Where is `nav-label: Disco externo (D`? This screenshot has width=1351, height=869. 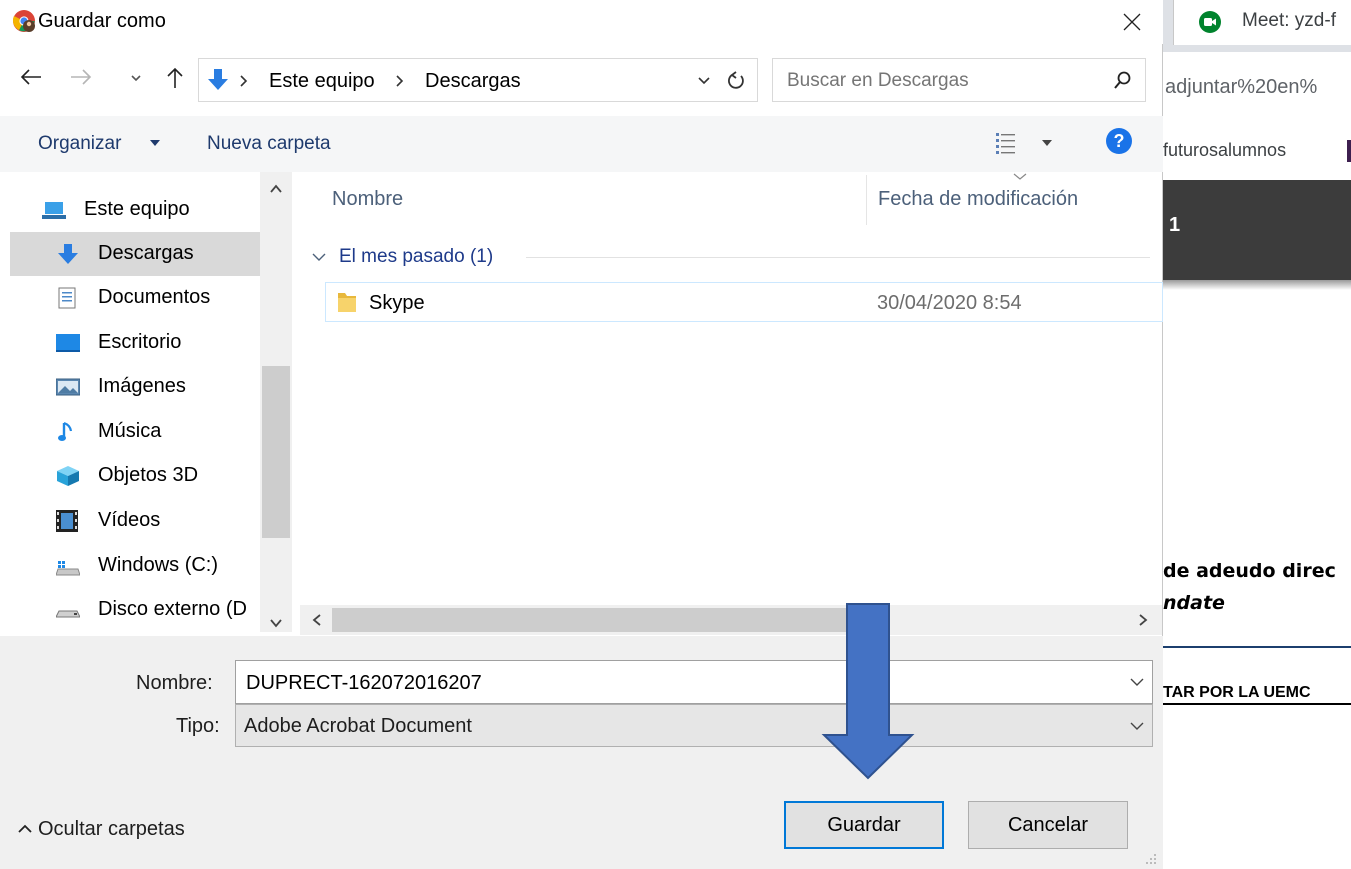
nav-label: Disco externo (D is located at coordinates (172, 609).